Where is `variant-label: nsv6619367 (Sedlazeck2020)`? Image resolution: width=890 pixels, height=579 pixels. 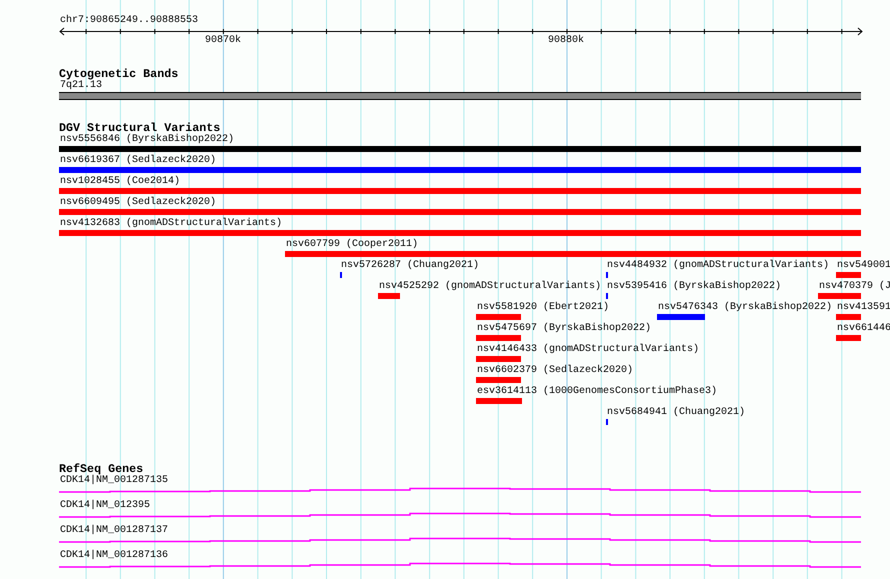 variant-label: nsv6619367 (Sedlazeck2020) is located at coordinates (138, 161).